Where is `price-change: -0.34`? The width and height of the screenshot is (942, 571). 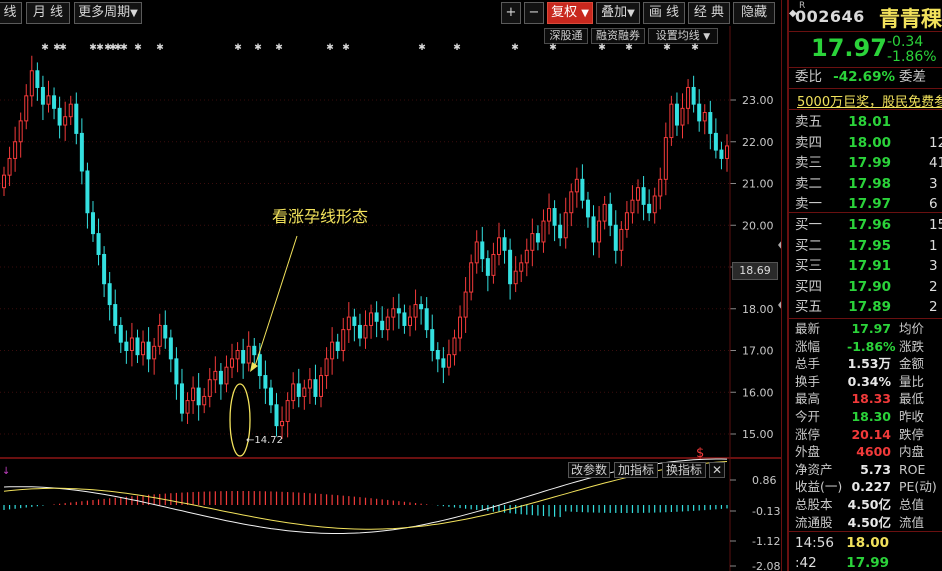
price-change: -0.34 is located at coordinates (905, 42).